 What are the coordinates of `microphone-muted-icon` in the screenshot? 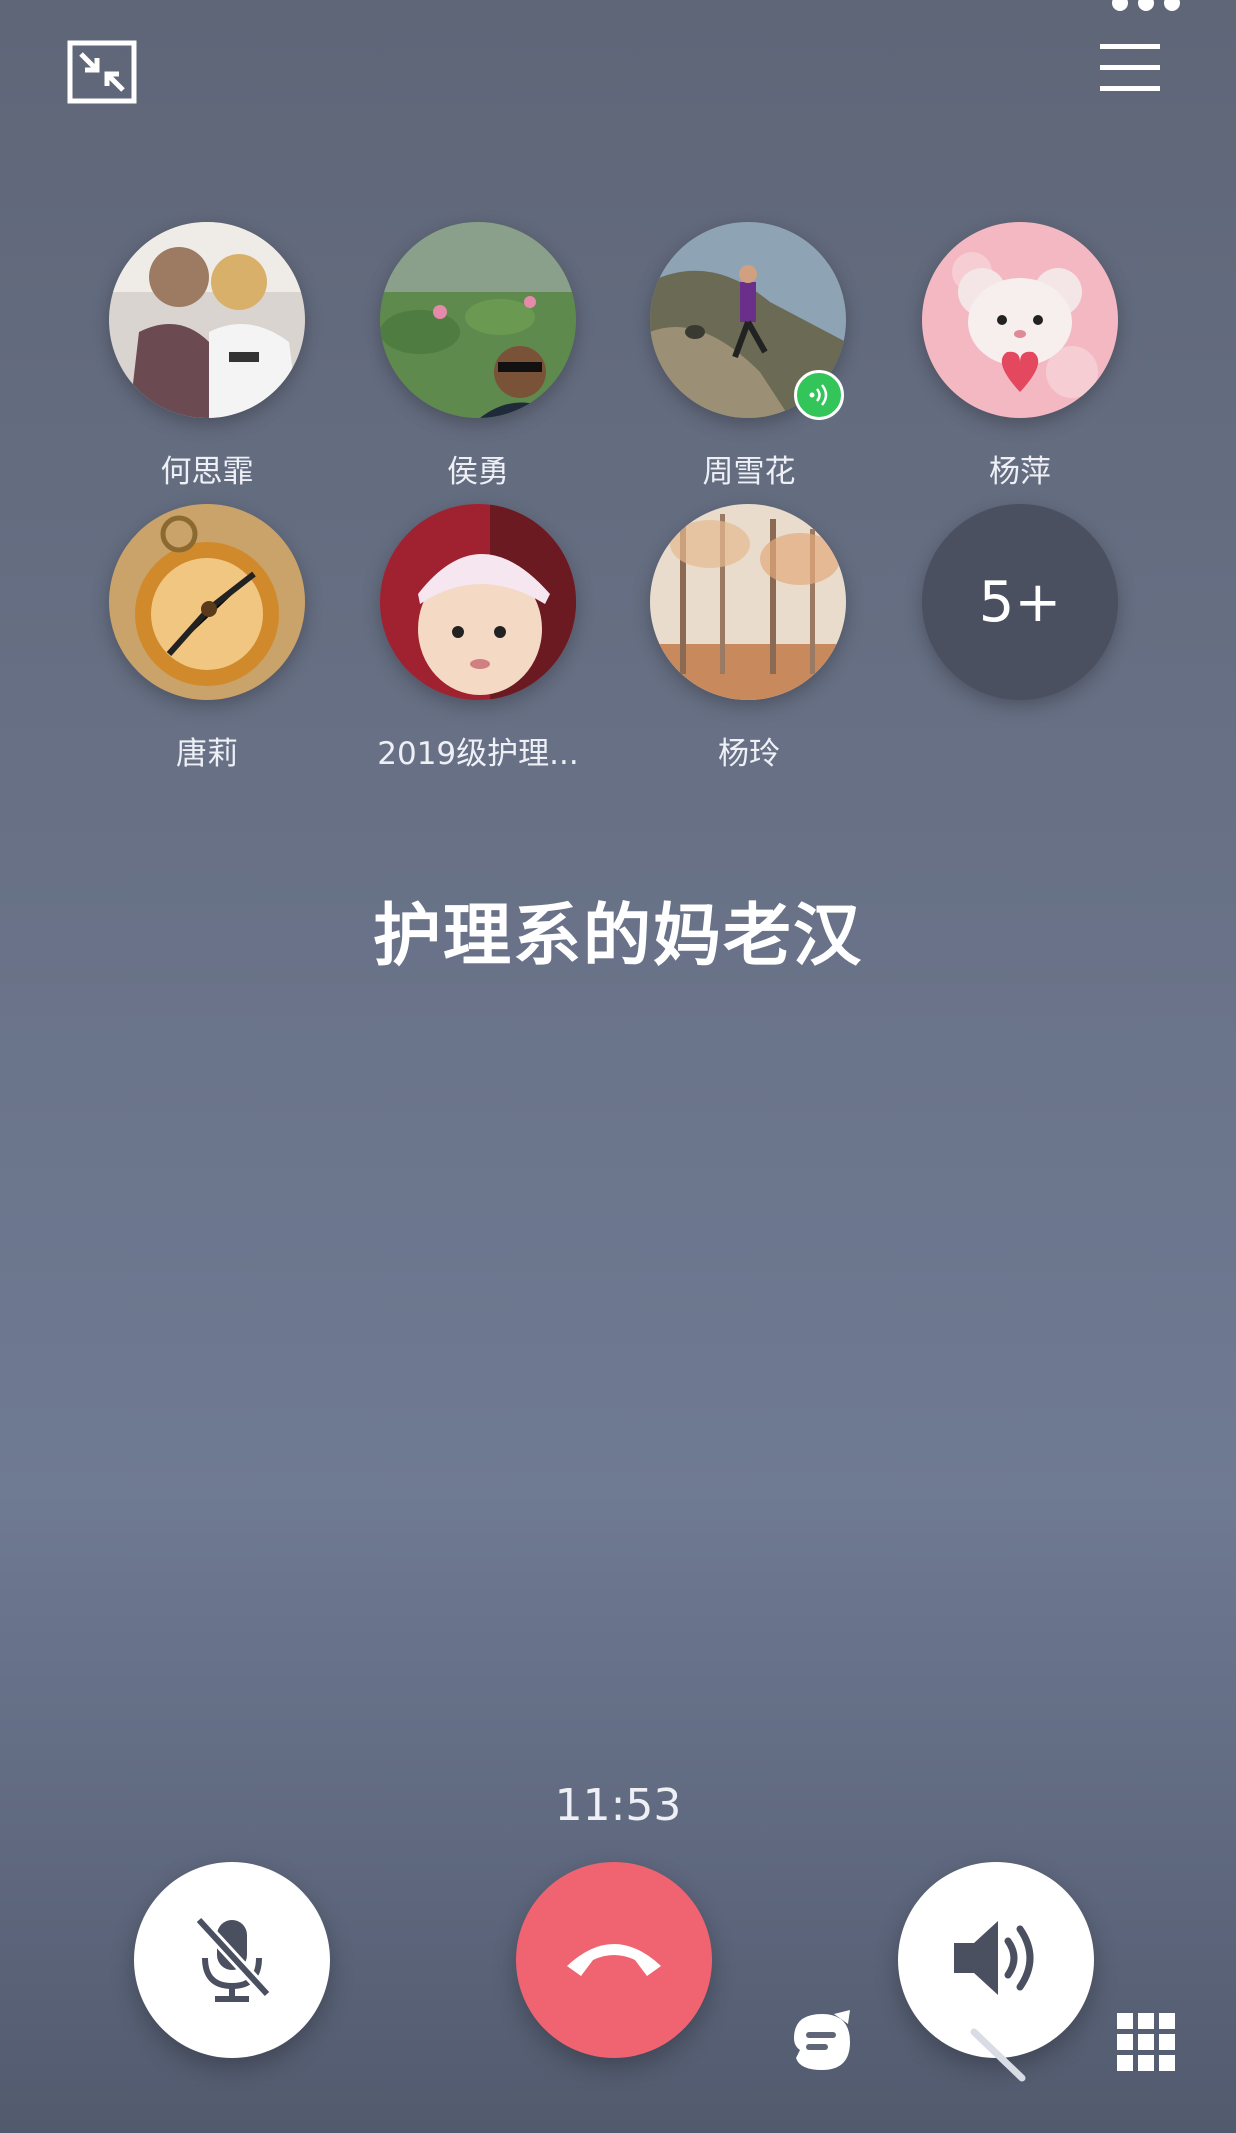 It's located at (232, 1960).